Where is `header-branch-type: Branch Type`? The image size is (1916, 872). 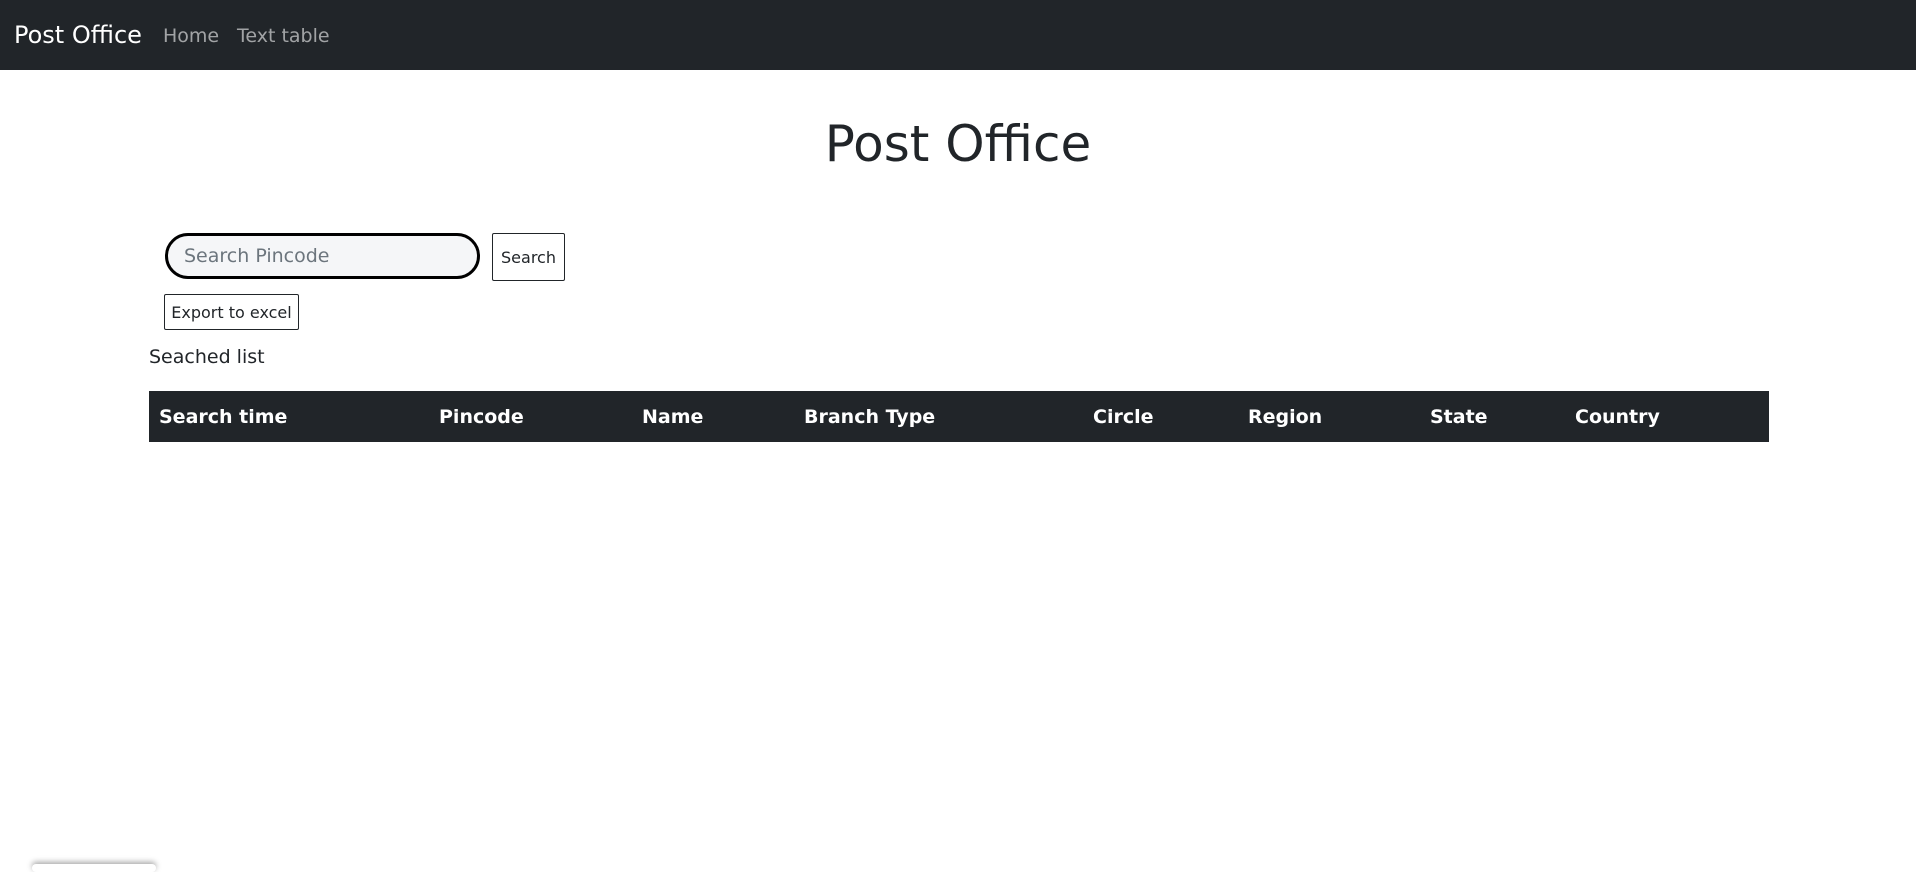 header-branch-type: Branch Type is located at coordinates (870, 416).